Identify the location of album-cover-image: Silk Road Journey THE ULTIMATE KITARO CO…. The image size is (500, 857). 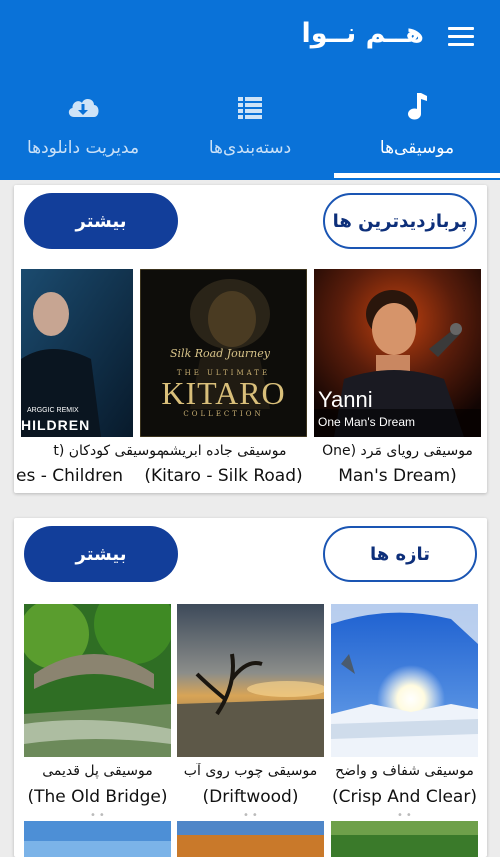
(223, 353).